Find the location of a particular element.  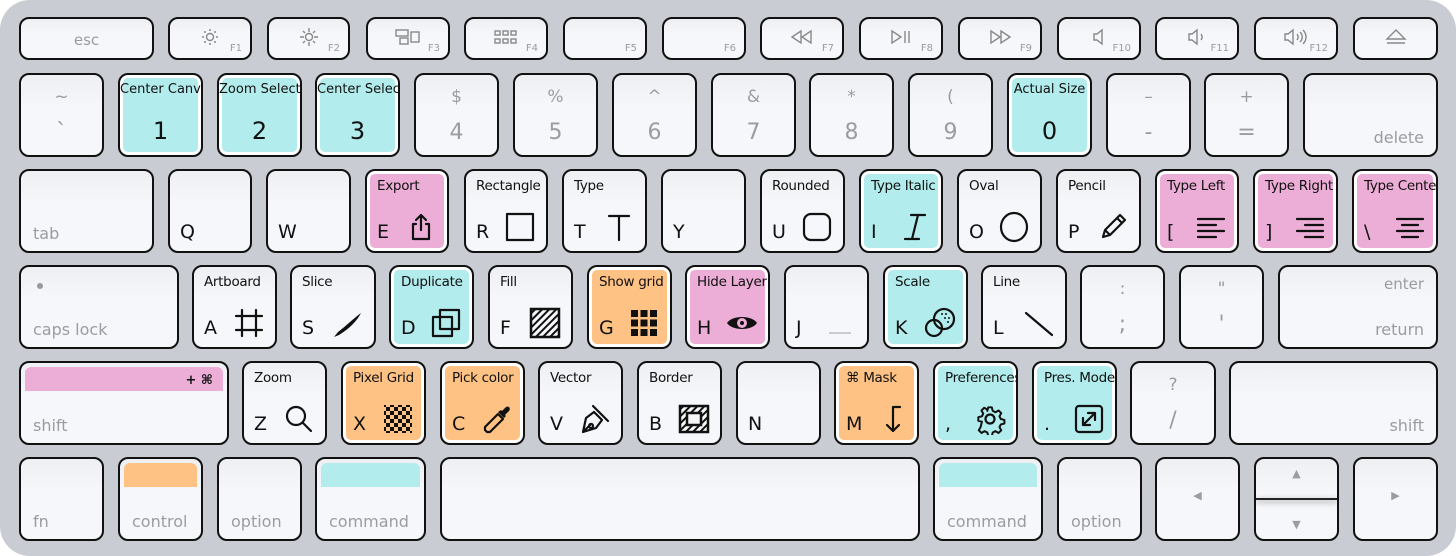

key-char: R is located at coordinates (483, 232).